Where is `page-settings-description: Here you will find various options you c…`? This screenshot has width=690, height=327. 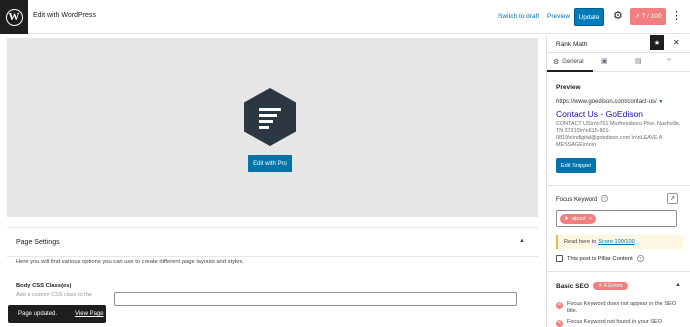 page-settings-description: Here you will find various options you c… is located at coordinates (130, 262).